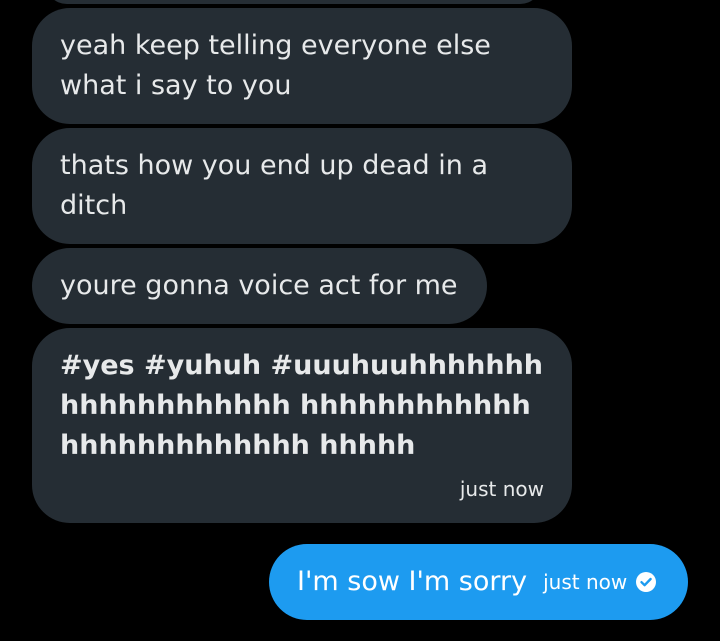 The height and width of the screenshot is (641, 720). I want to click on message-bubble-partial, so click(293, 2).